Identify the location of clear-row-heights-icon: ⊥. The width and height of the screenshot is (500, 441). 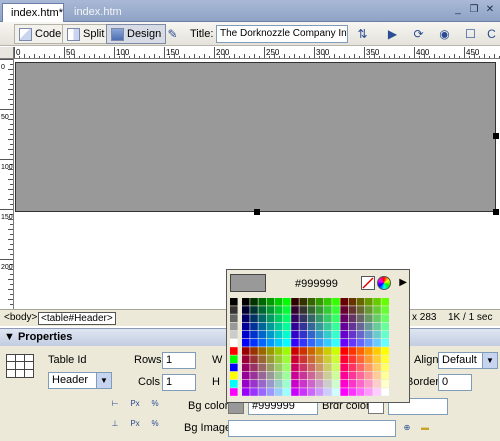
(115, 424).